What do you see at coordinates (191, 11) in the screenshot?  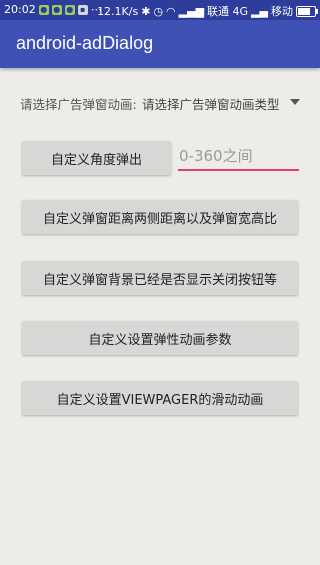 I see `signal-icon: ▂▄▆` at bounding box center [191, 11].